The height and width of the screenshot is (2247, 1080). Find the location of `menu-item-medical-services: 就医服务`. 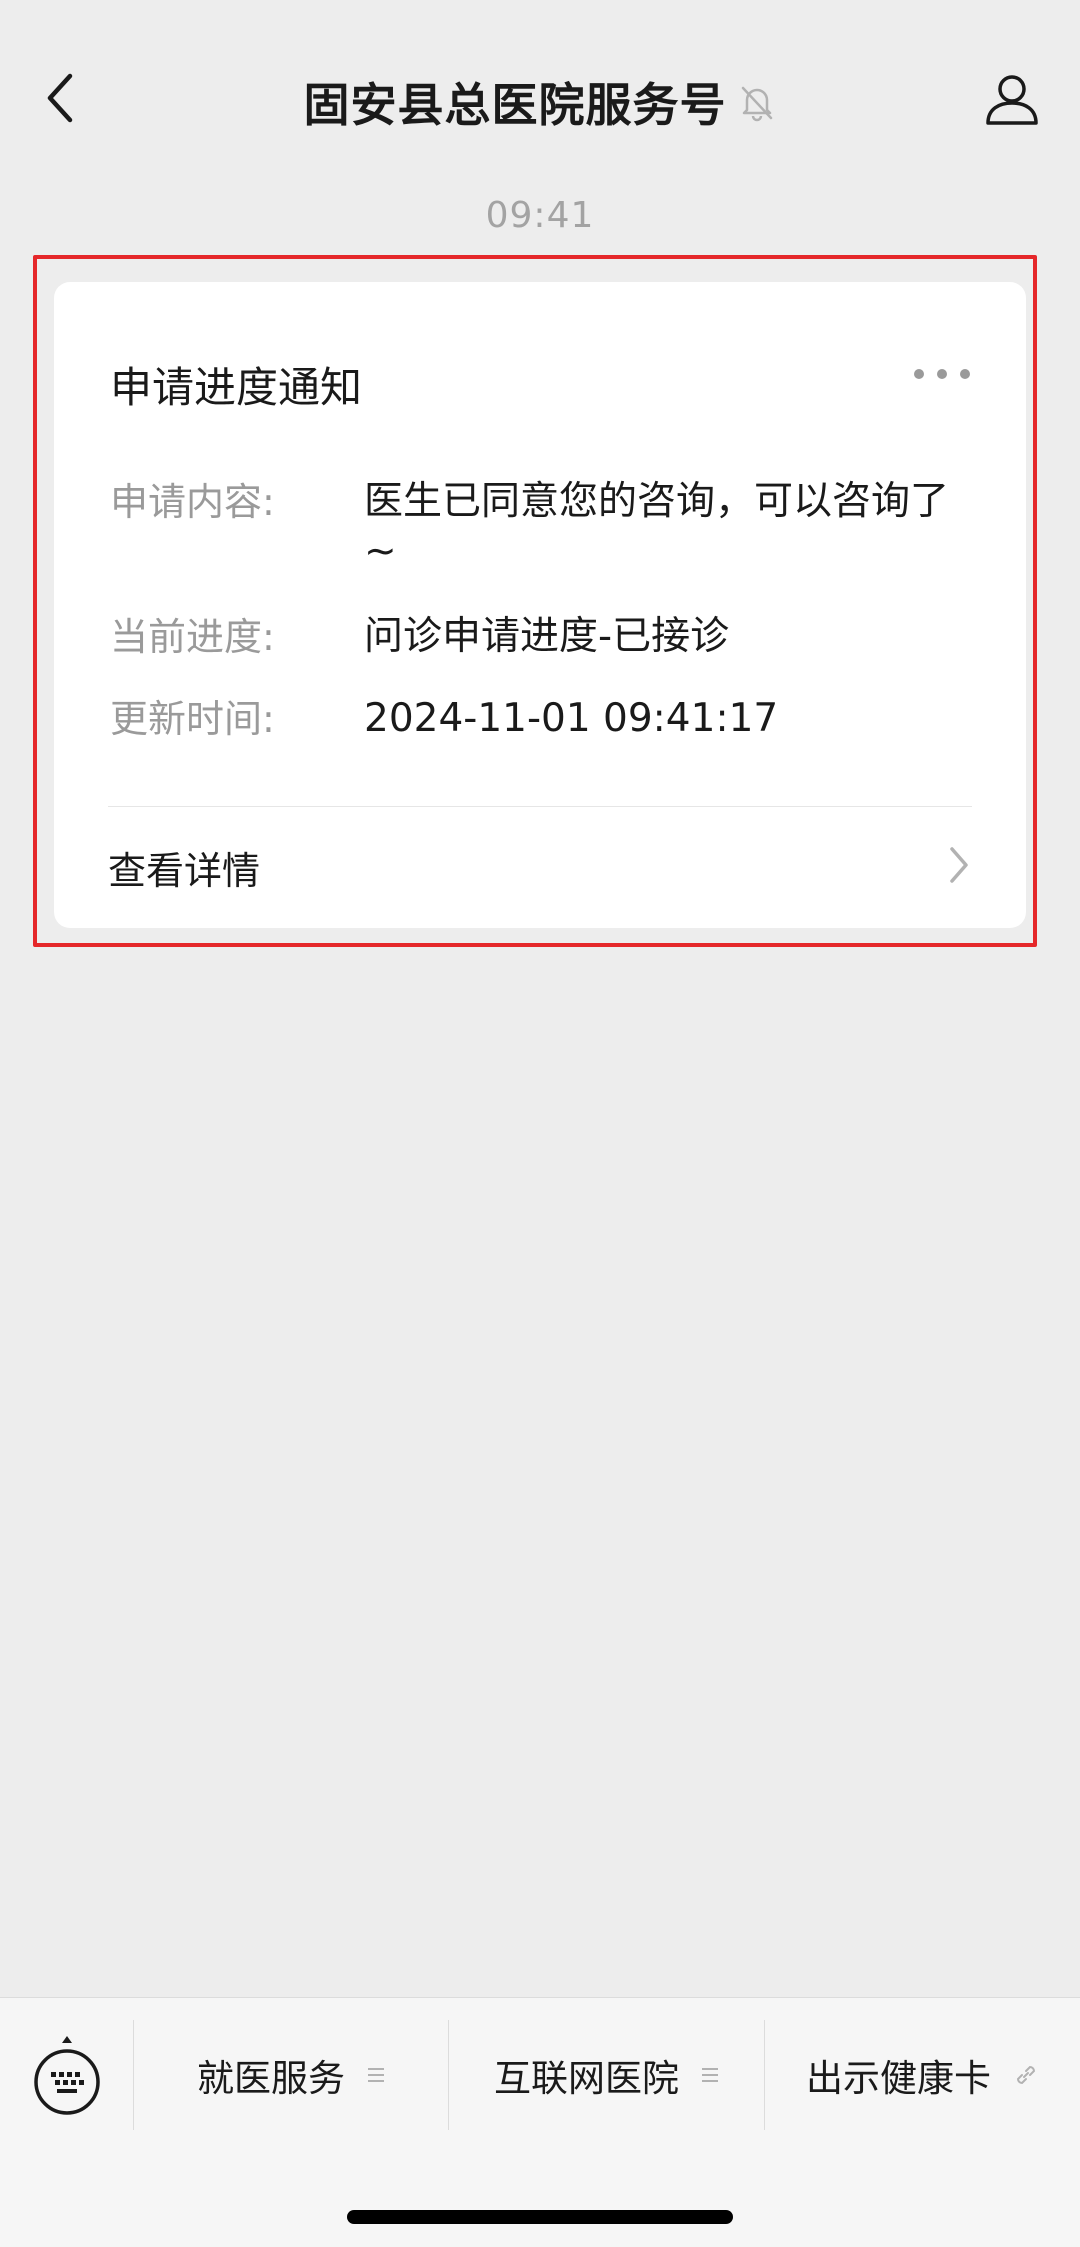

menu-item-medical-services: 就医服务 is located at coordinates (291, 2075).